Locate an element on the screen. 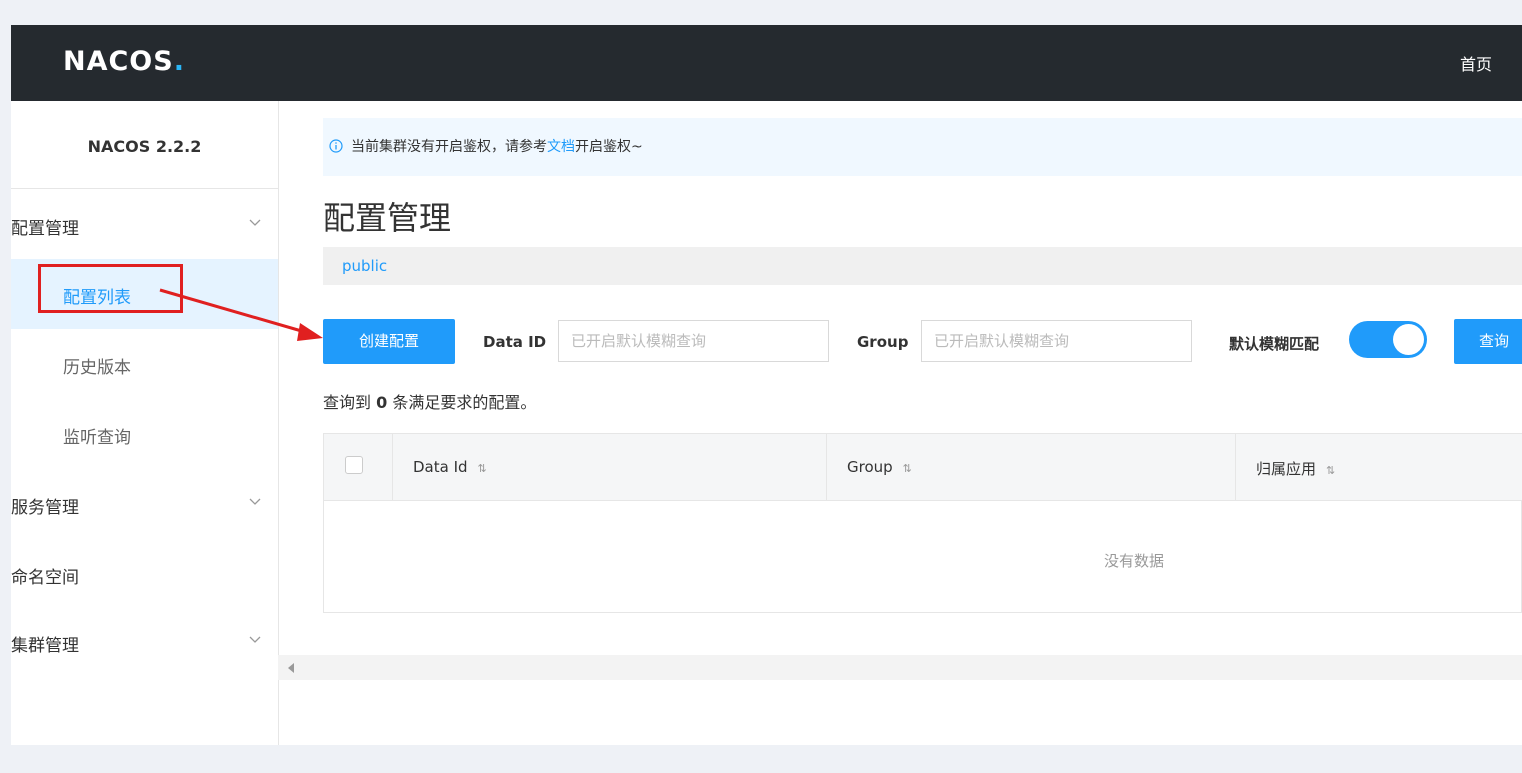 This screenshot has width=1522, height=773. data-id-label: Data ID is located at coordinates (515, 342).